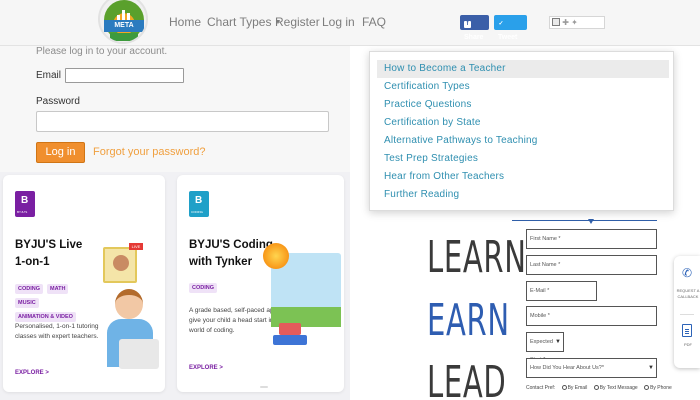 This screenshot has height=400, width=700. I want to click on code-block-red, so click(290, 329).